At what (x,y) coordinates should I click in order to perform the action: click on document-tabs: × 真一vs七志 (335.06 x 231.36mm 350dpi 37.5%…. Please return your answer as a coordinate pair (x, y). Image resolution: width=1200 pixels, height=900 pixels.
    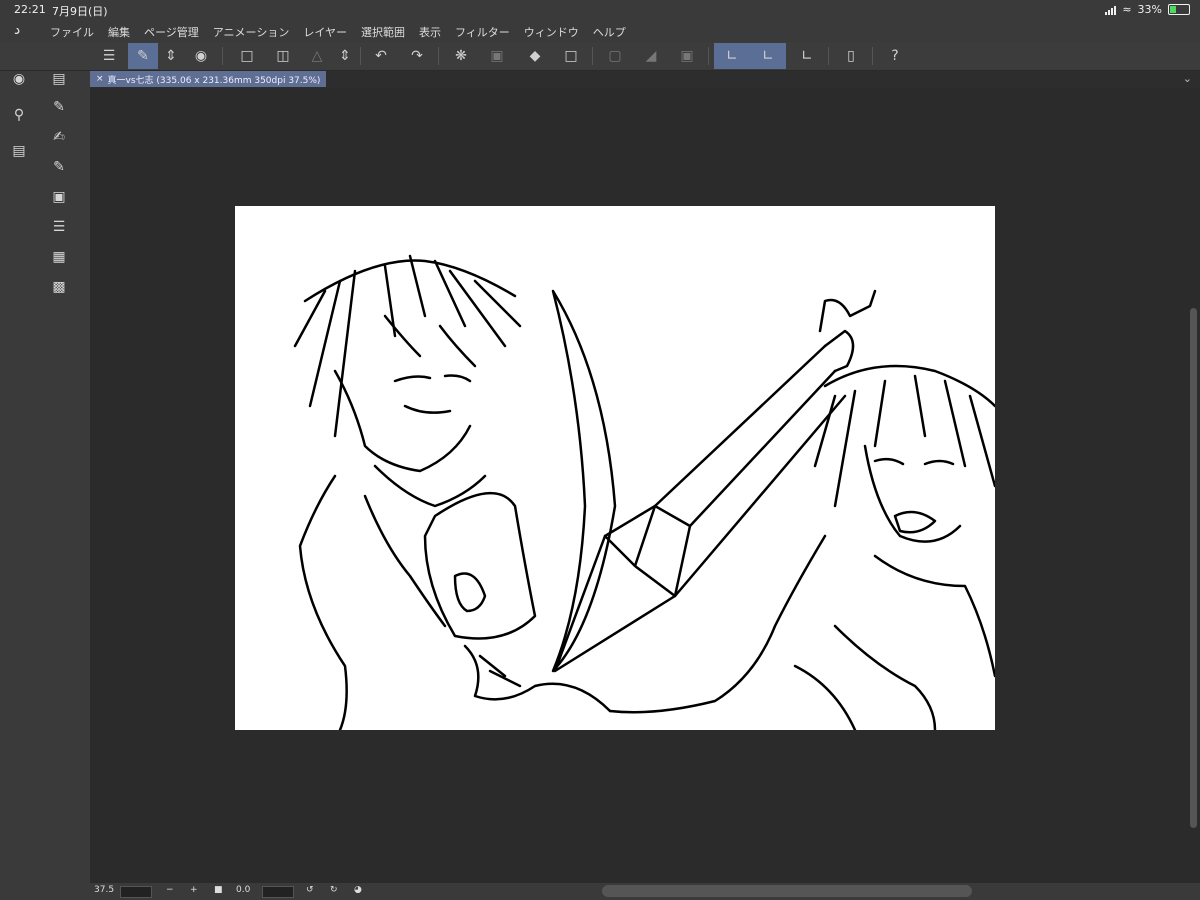
    Looking at the image, I should click on (645, 79).